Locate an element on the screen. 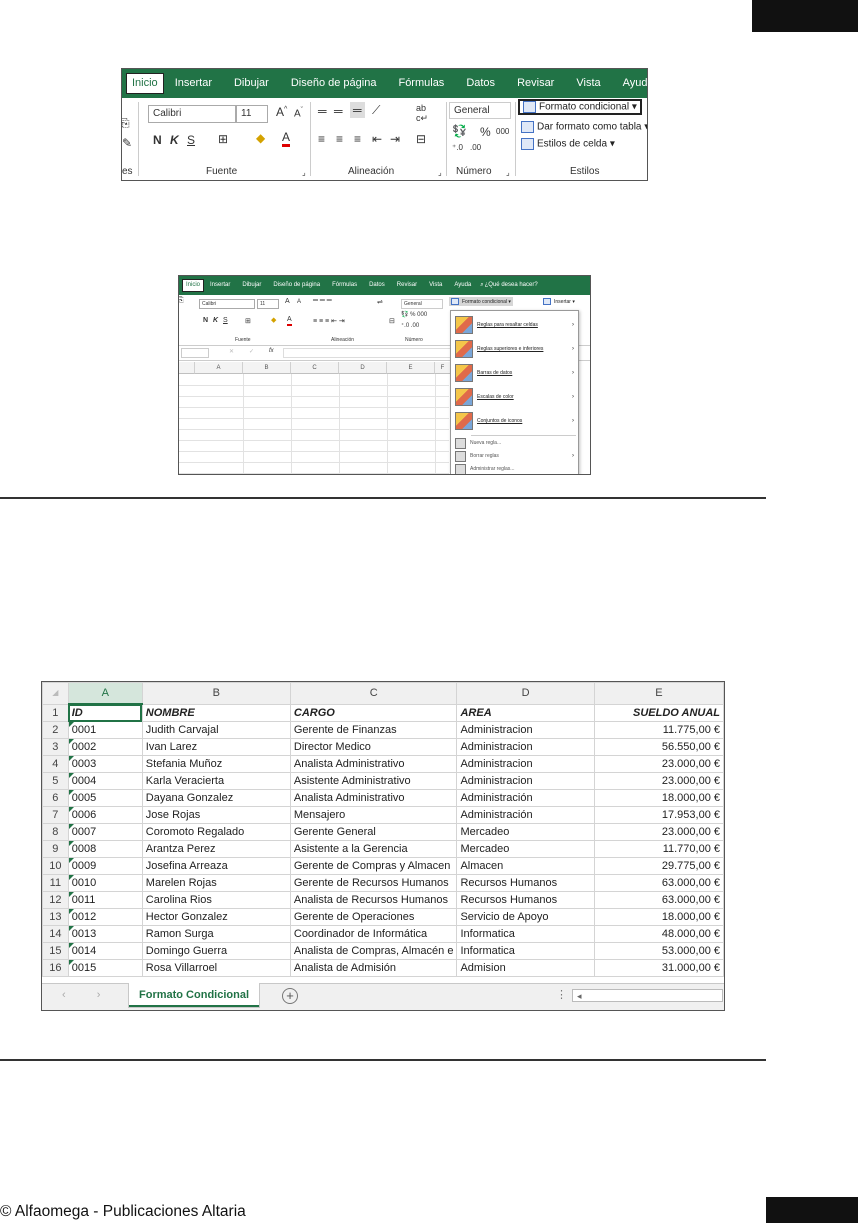 The image size is (858, 1223). row-number: 15 is located at coordinates (55, 951).